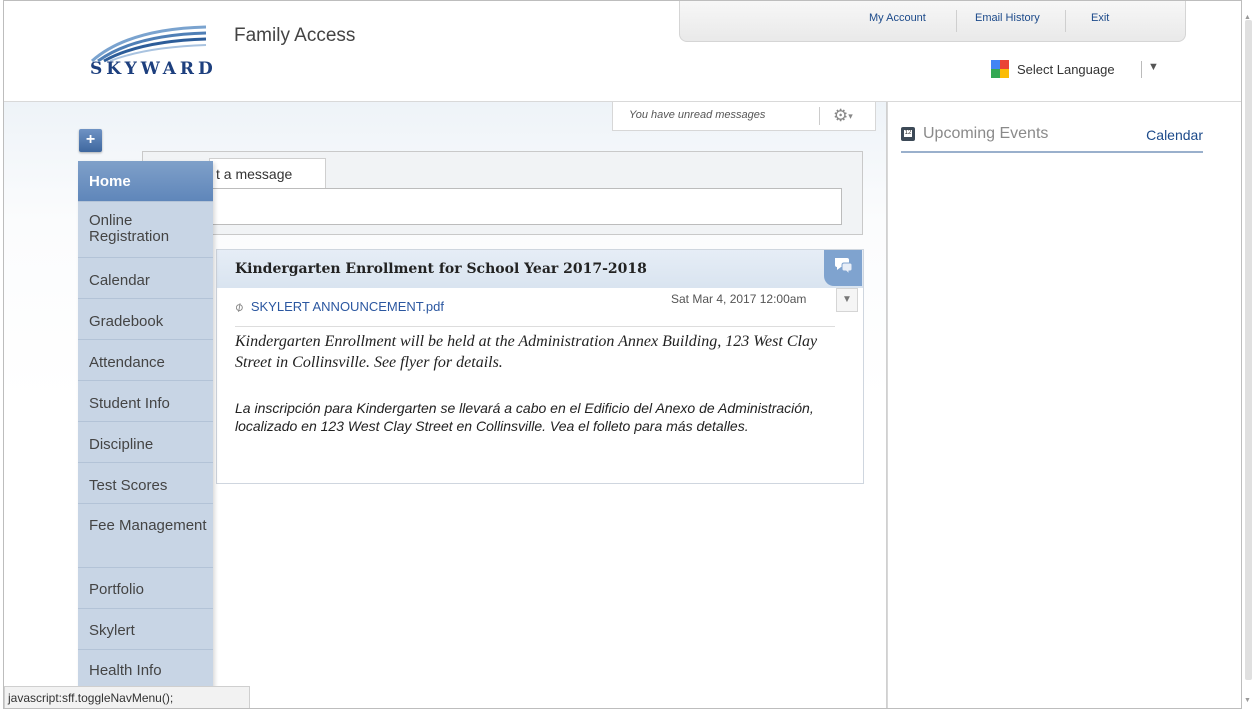  I want to click on attachment-name: SKYLERT ANNOUNCEMENT.pdf, so click(347, 306).